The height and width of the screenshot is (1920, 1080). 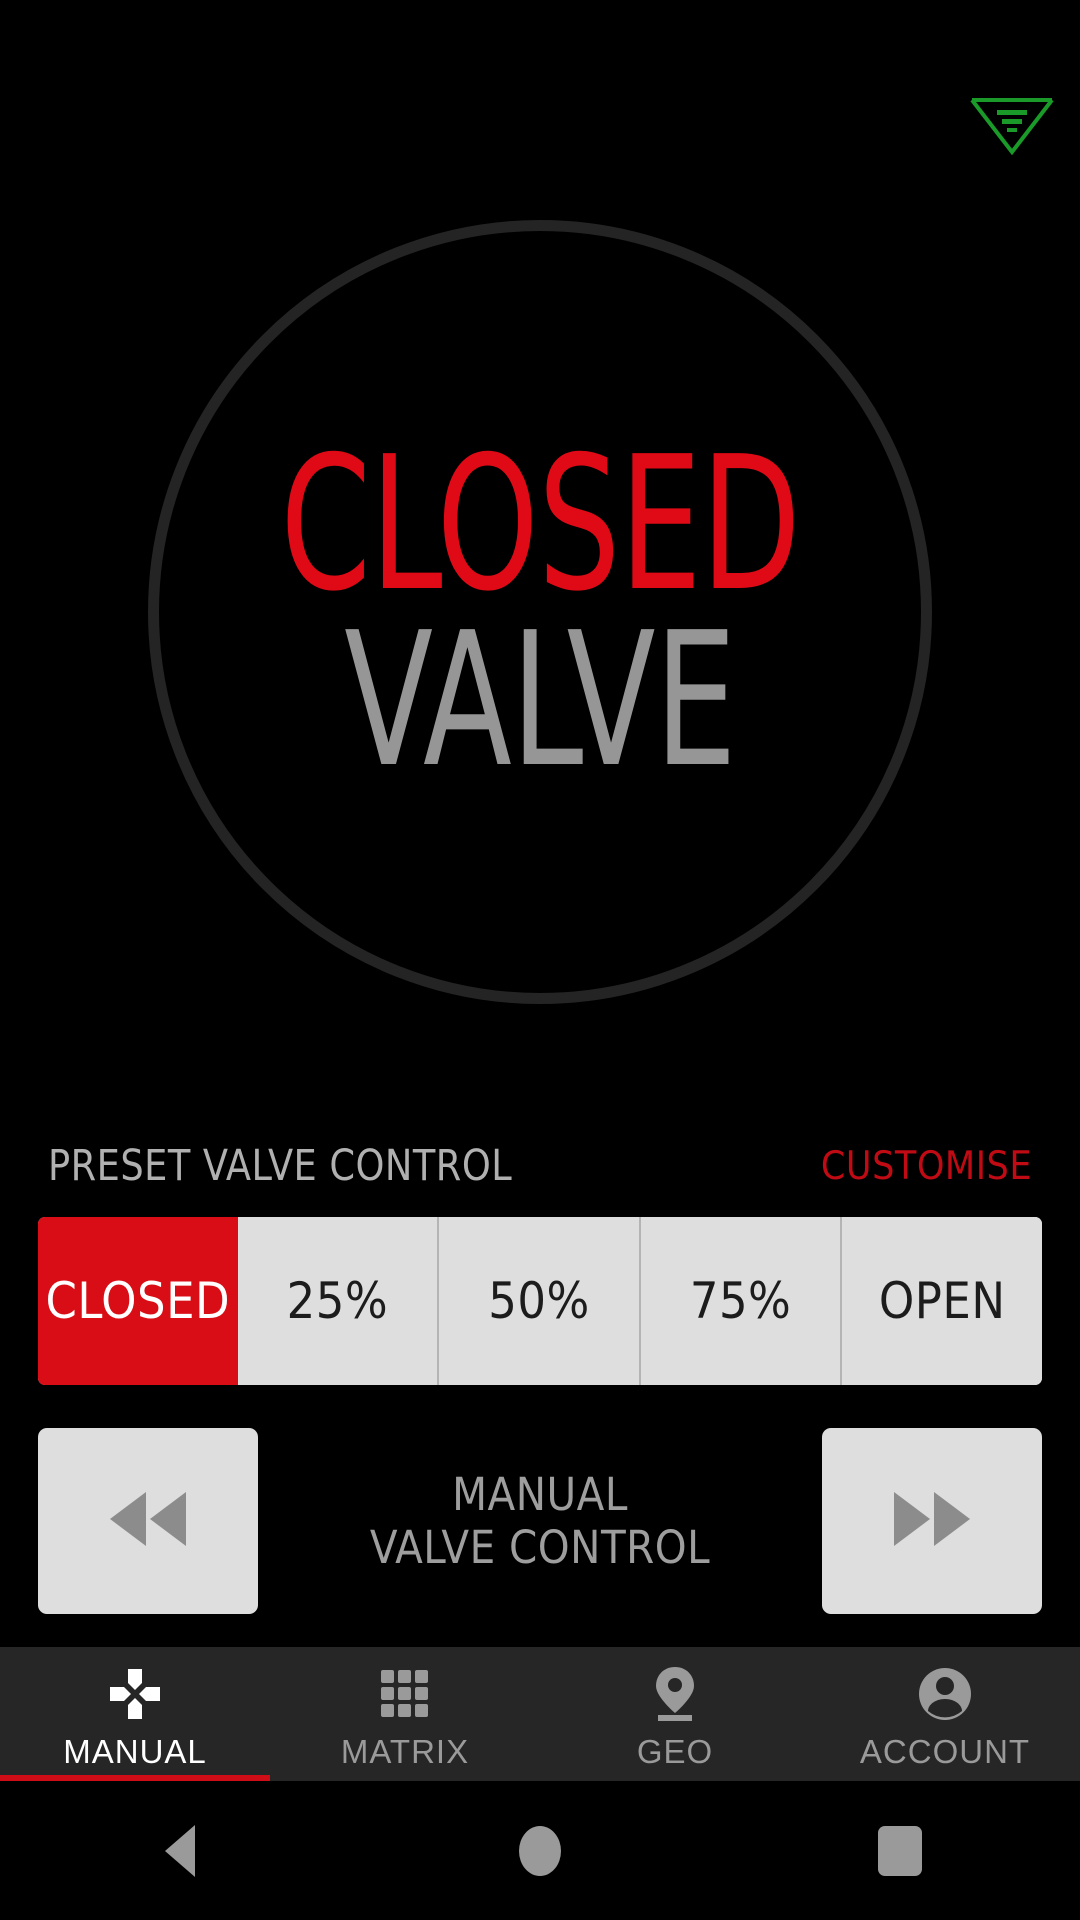 I want to click on tab-account-label: ACCOUNT, so click(x=945, y=1751).